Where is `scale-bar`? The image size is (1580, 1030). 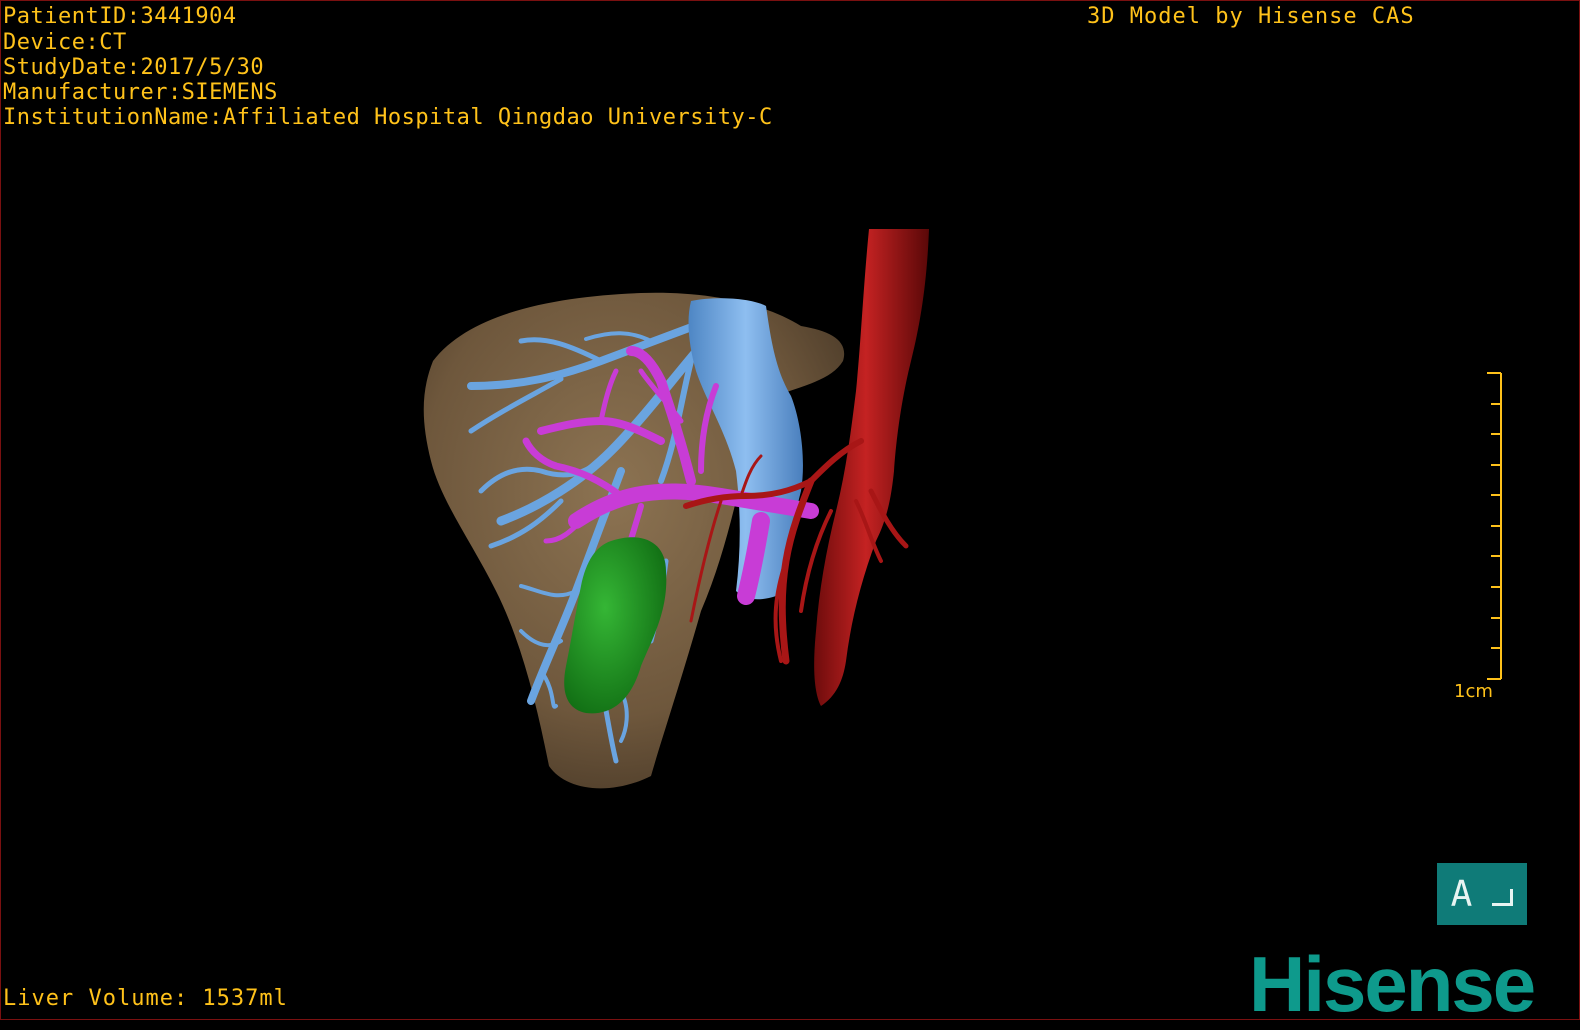
scale-bar is located at coordinates (1494, 526).